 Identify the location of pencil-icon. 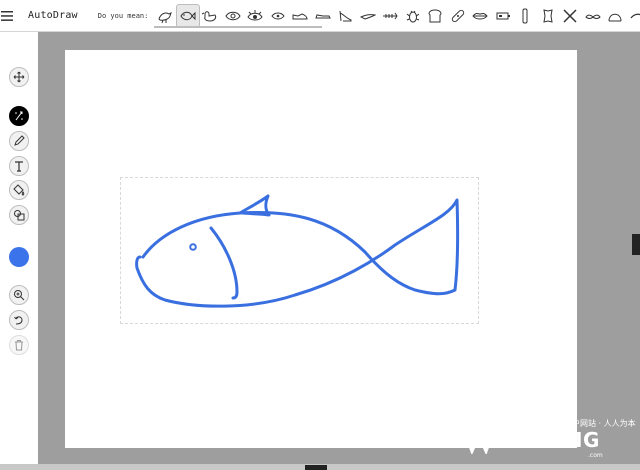
(19, 140).